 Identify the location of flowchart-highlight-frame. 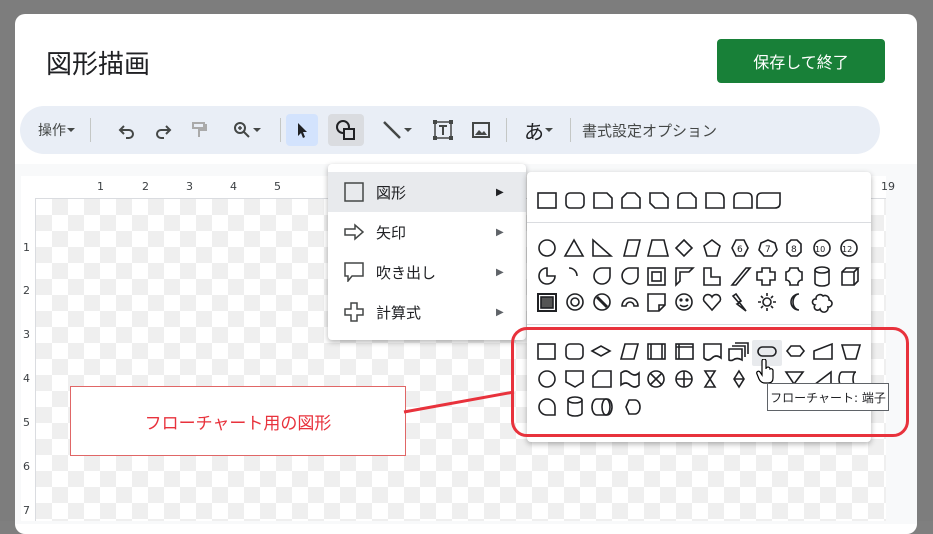
(710, 382).